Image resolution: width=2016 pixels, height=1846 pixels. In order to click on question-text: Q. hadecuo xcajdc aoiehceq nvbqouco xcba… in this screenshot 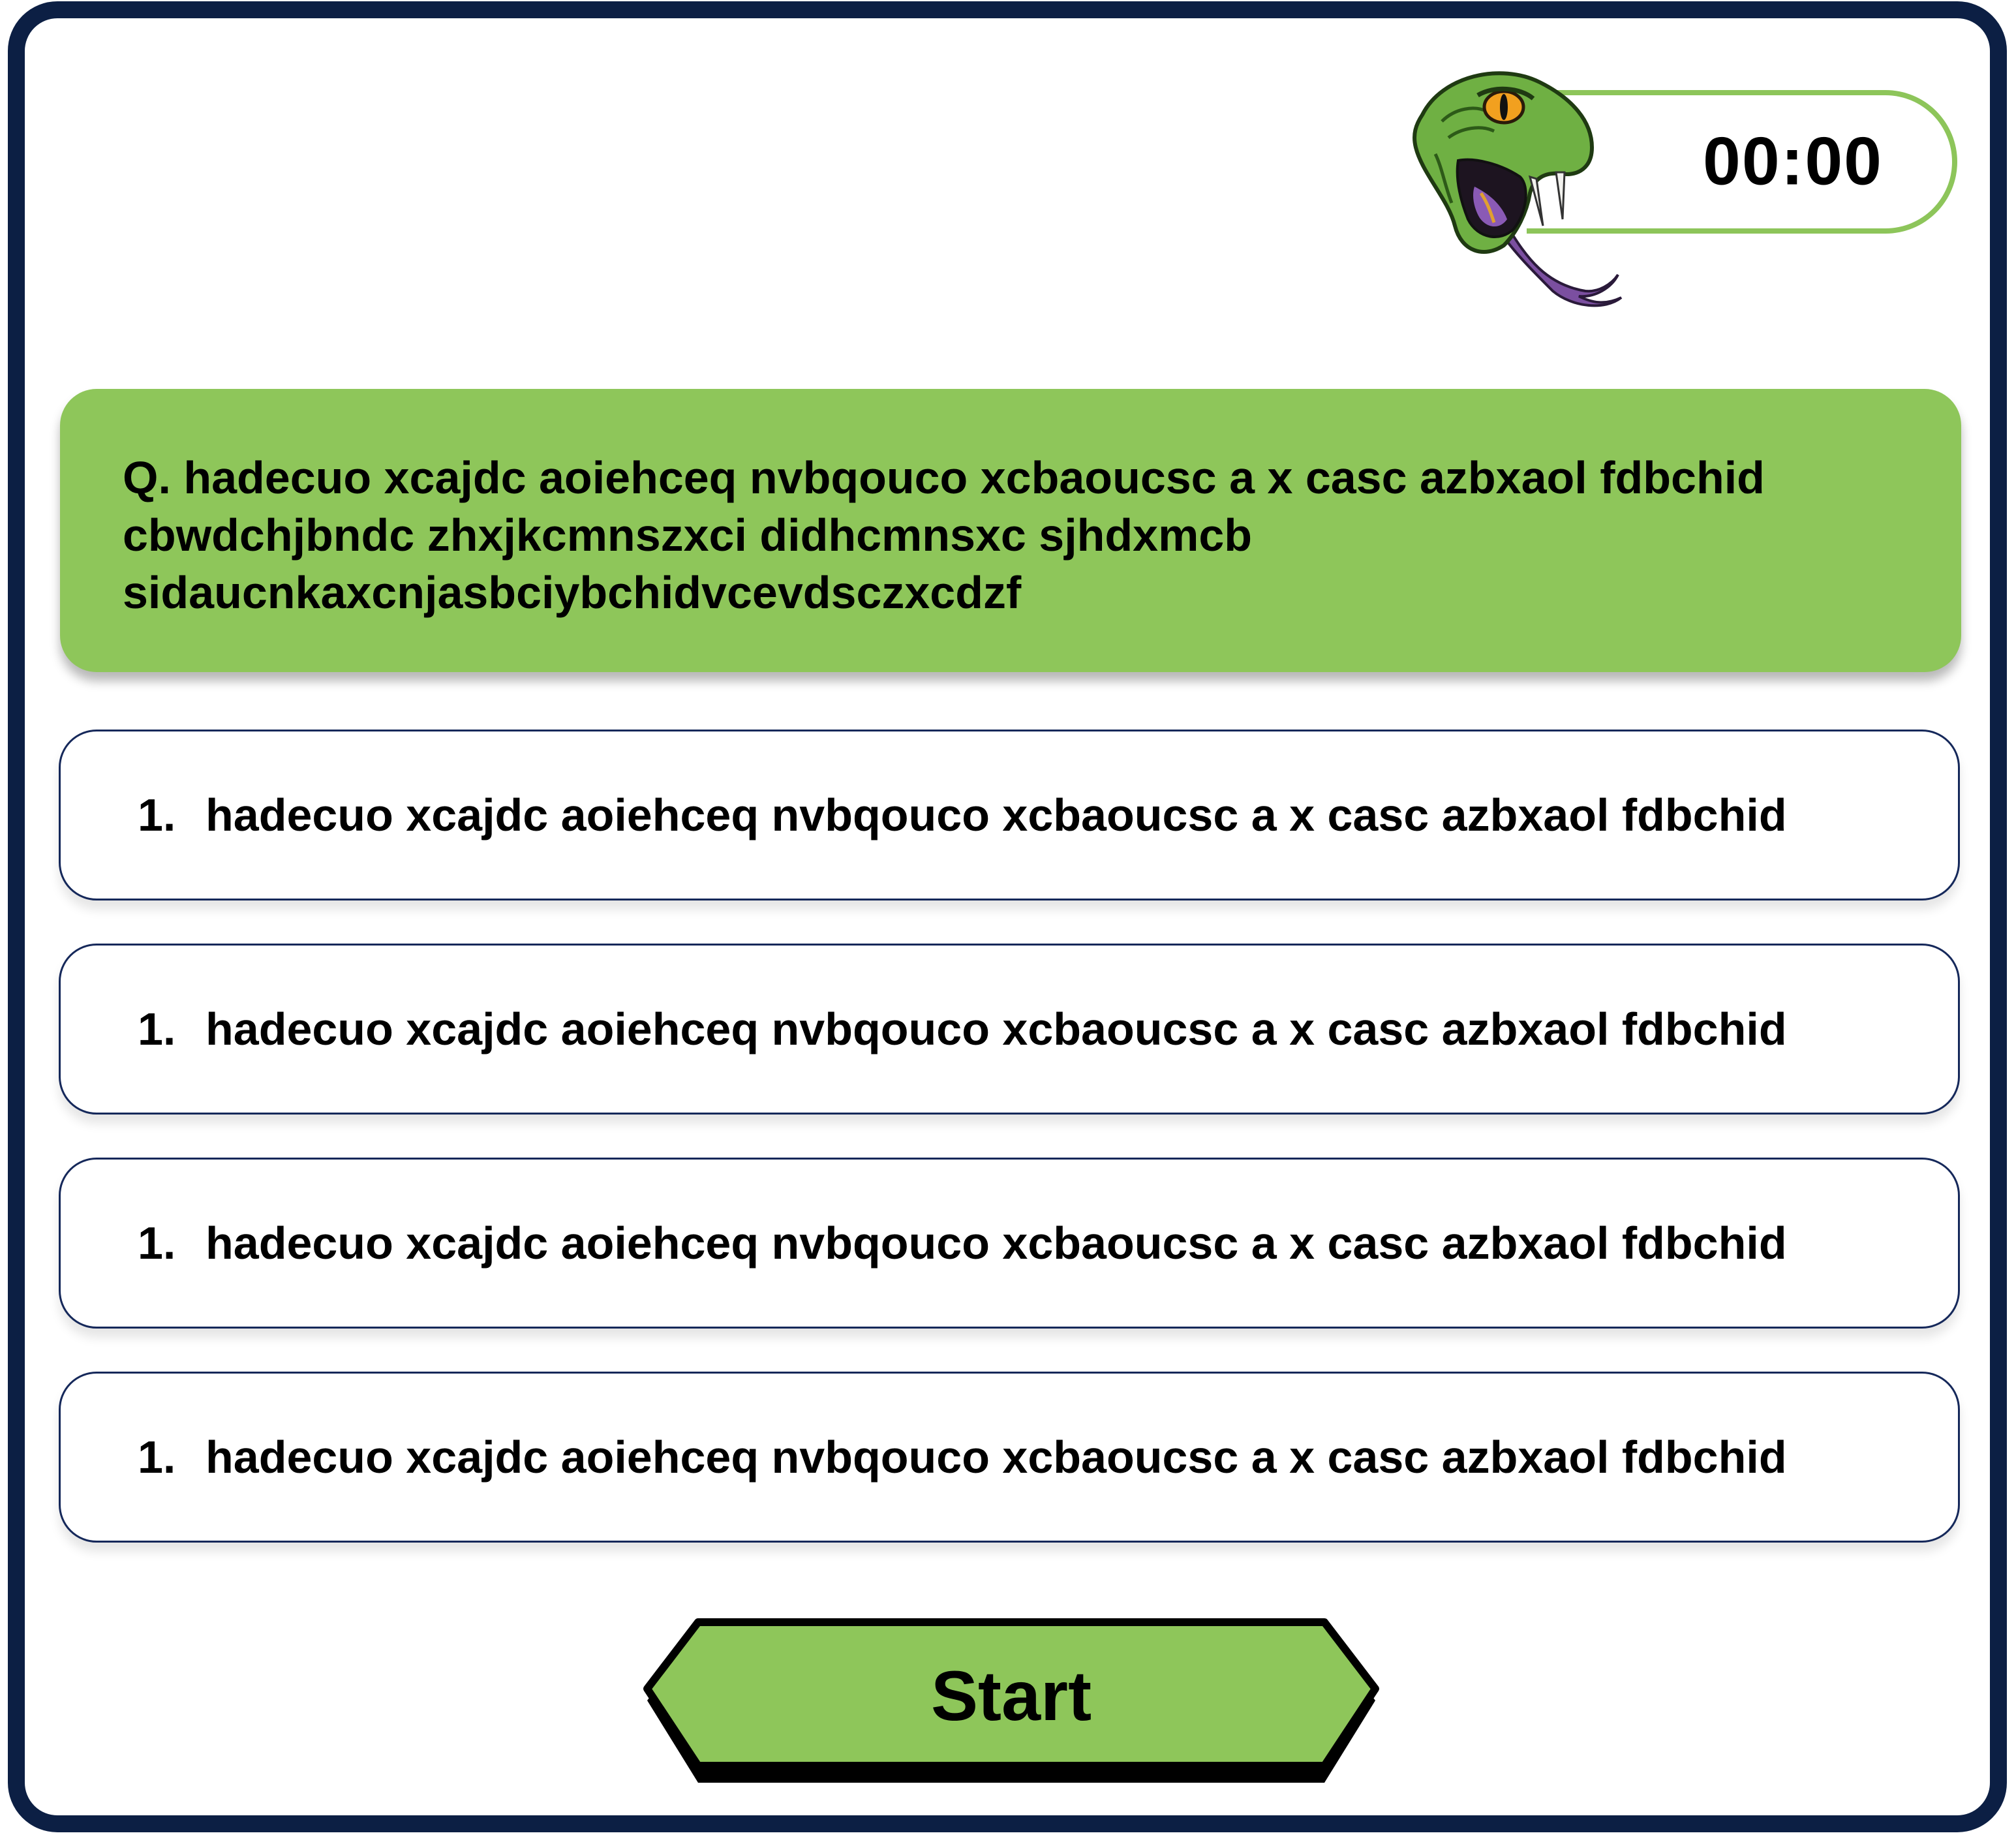, I will do `click(944, 535)`.